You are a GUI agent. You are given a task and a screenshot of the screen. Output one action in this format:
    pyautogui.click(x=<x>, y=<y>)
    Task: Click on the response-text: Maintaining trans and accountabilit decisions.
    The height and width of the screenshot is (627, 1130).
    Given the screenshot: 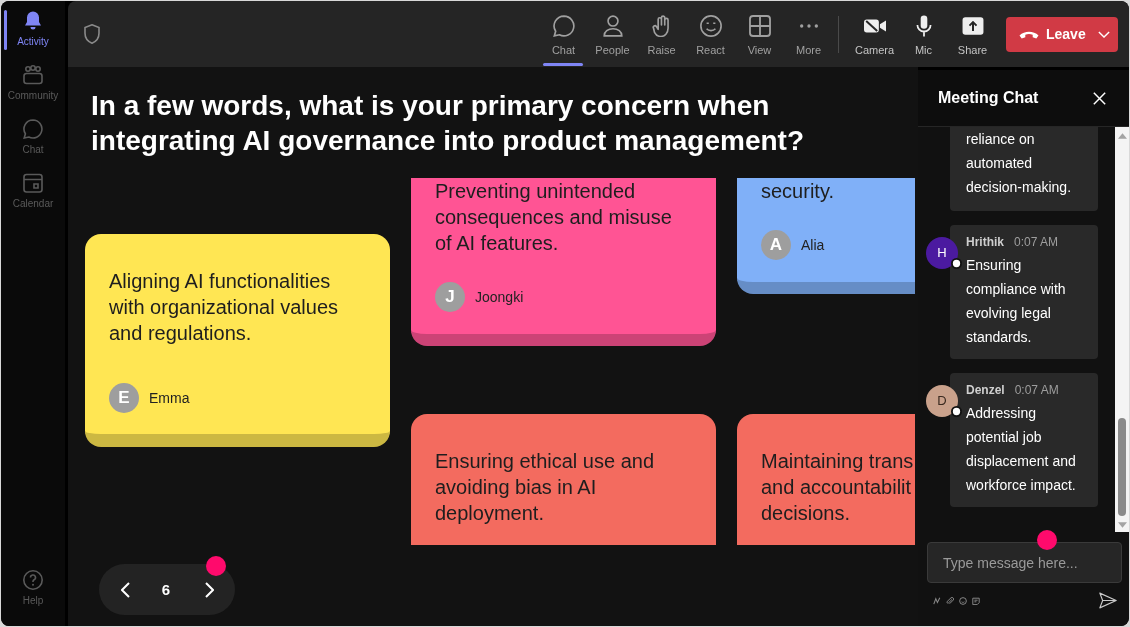 What is the action you would take?
    pyautogui.click(x=838, y=487)
    